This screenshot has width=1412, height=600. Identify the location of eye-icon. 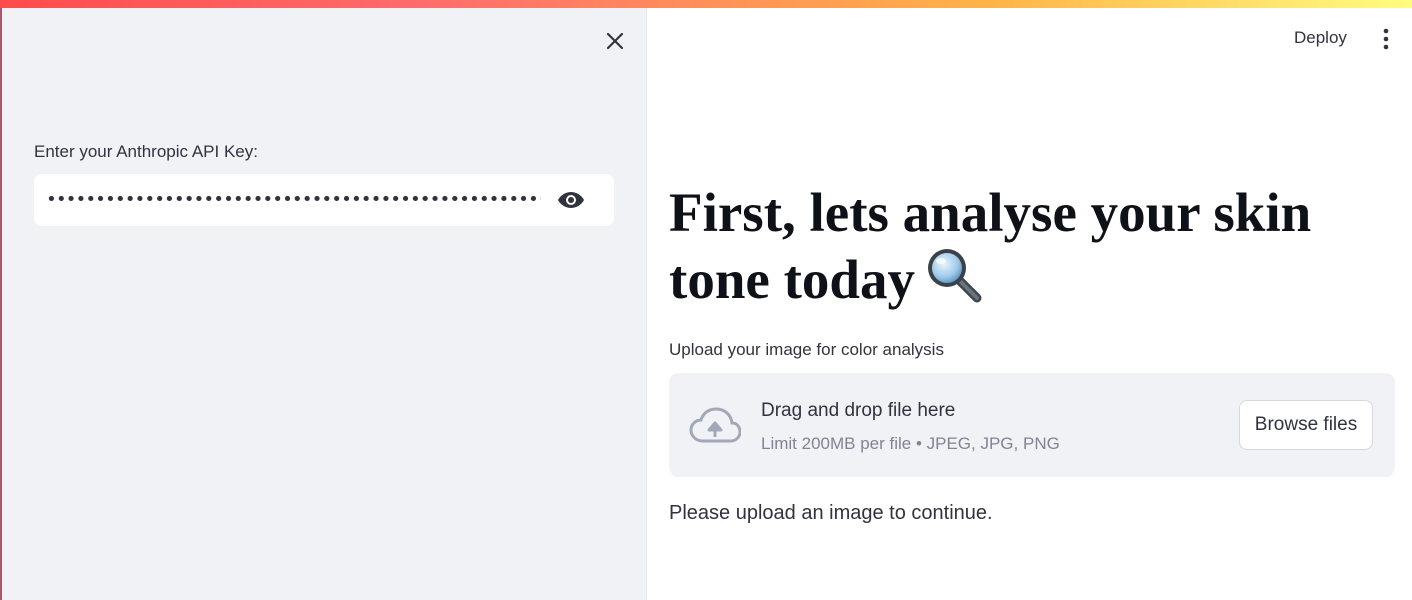
(571, 200).